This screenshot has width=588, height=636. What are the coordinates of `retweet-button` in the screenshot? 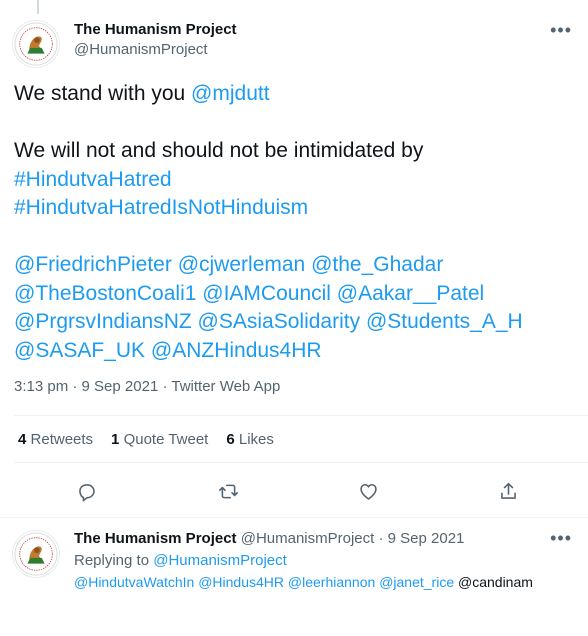 It's located at (228, 491).